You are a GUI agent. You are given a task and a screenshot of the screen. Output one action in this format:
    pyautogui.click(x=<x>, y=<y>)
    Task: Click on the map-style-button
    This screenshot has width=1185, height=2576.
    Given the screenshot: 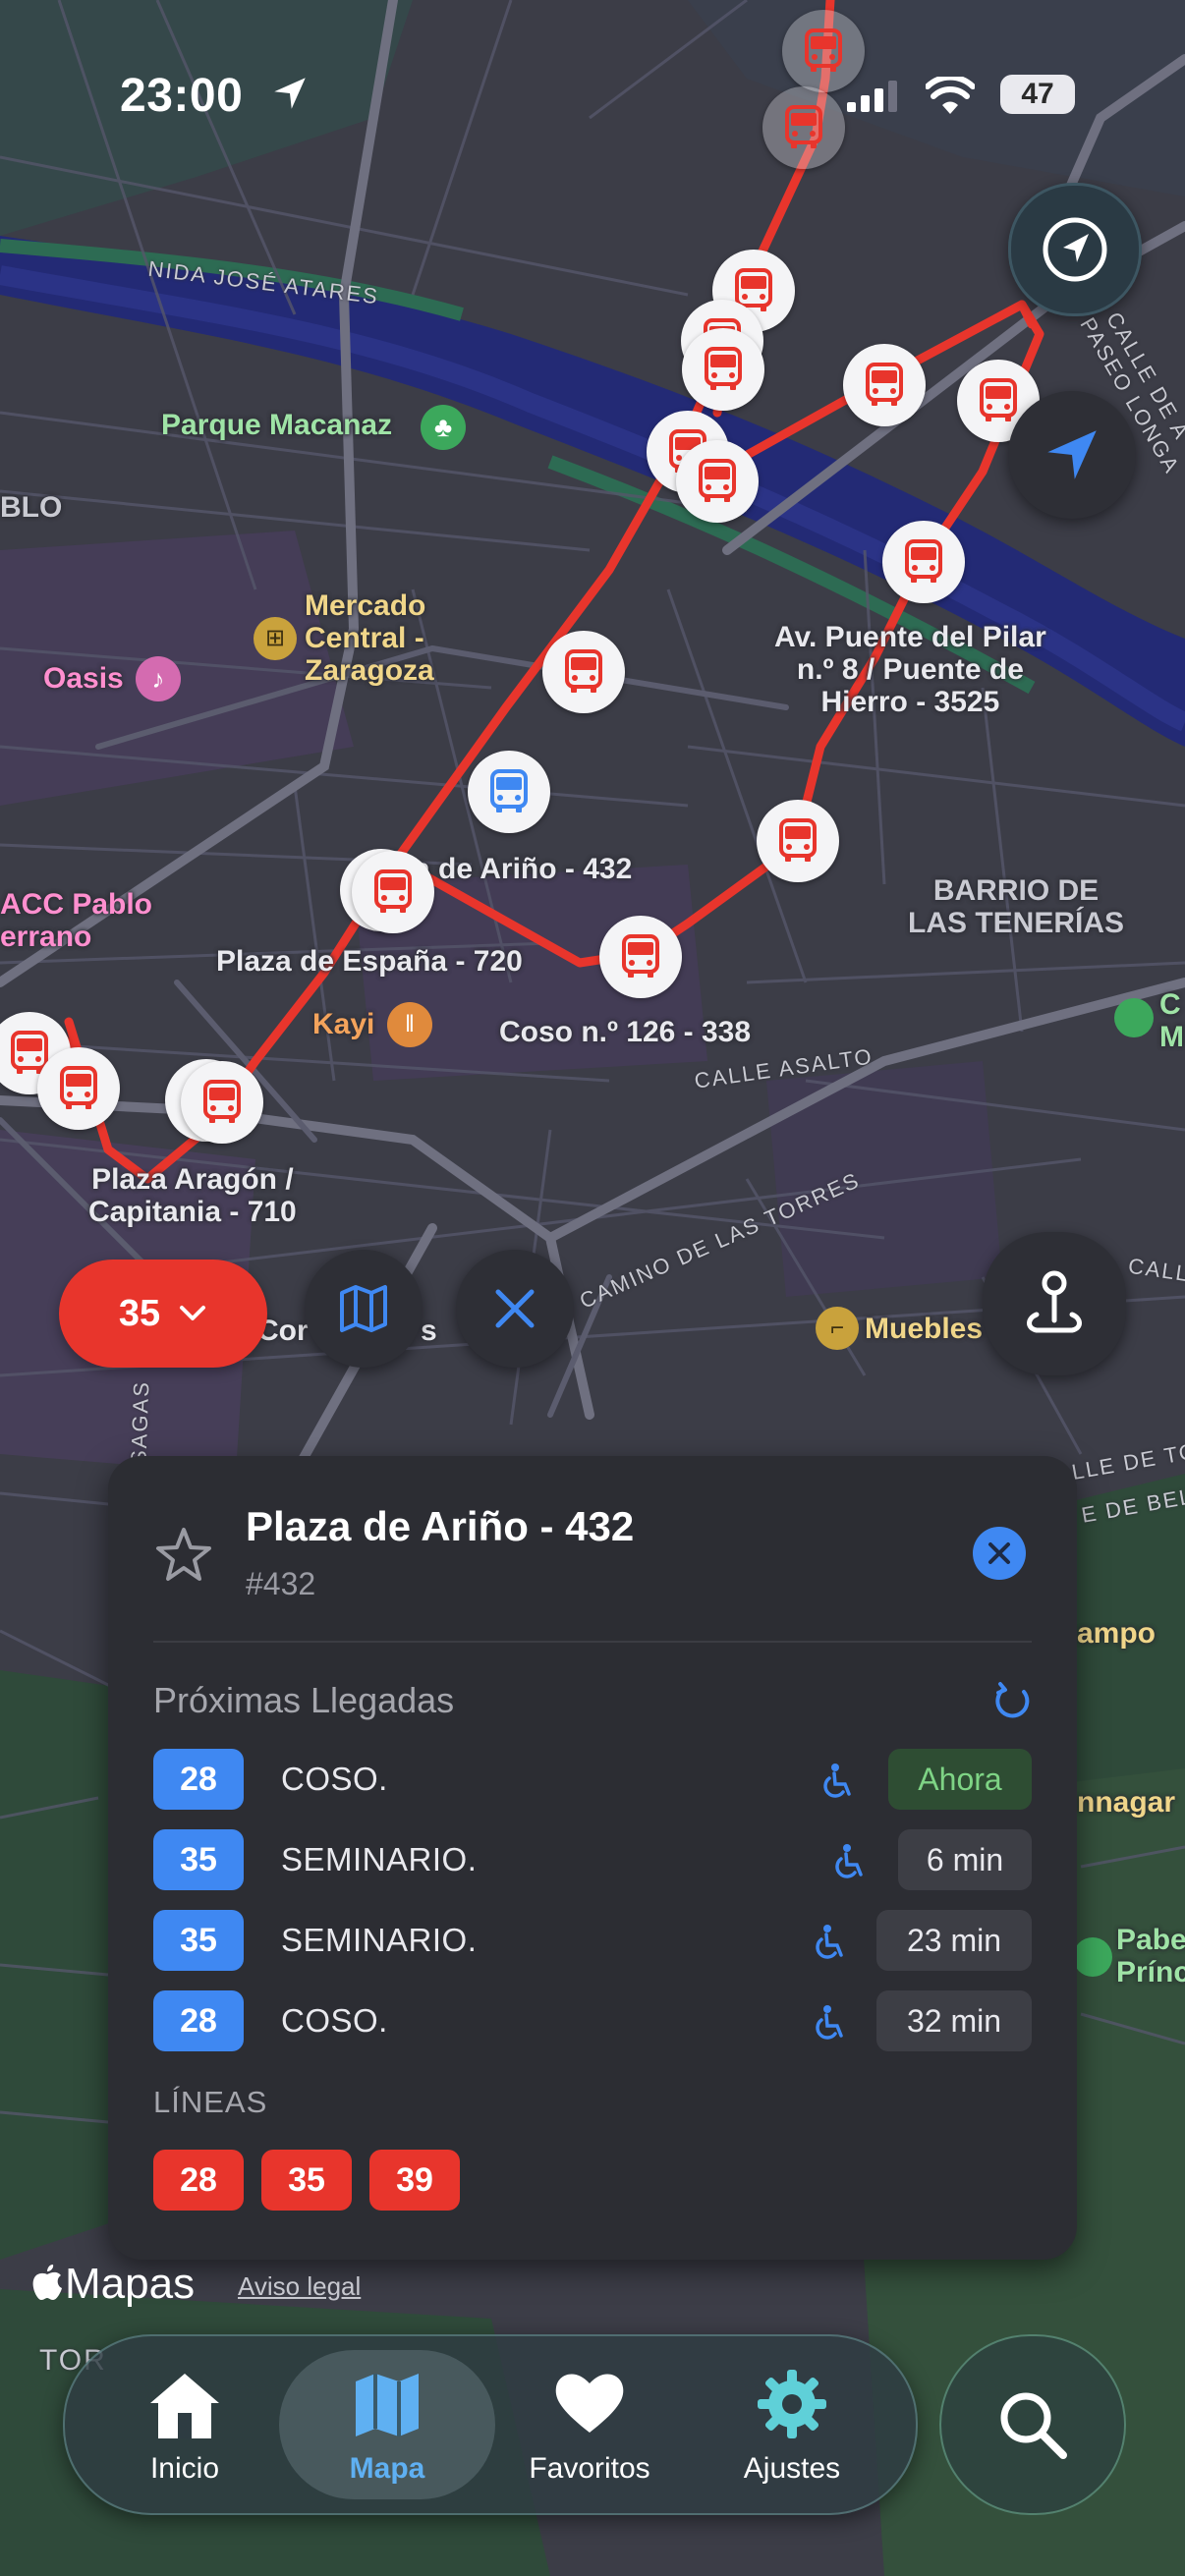 What is the action you would take?
    pyautogui.click(x=364, y=1309)
    